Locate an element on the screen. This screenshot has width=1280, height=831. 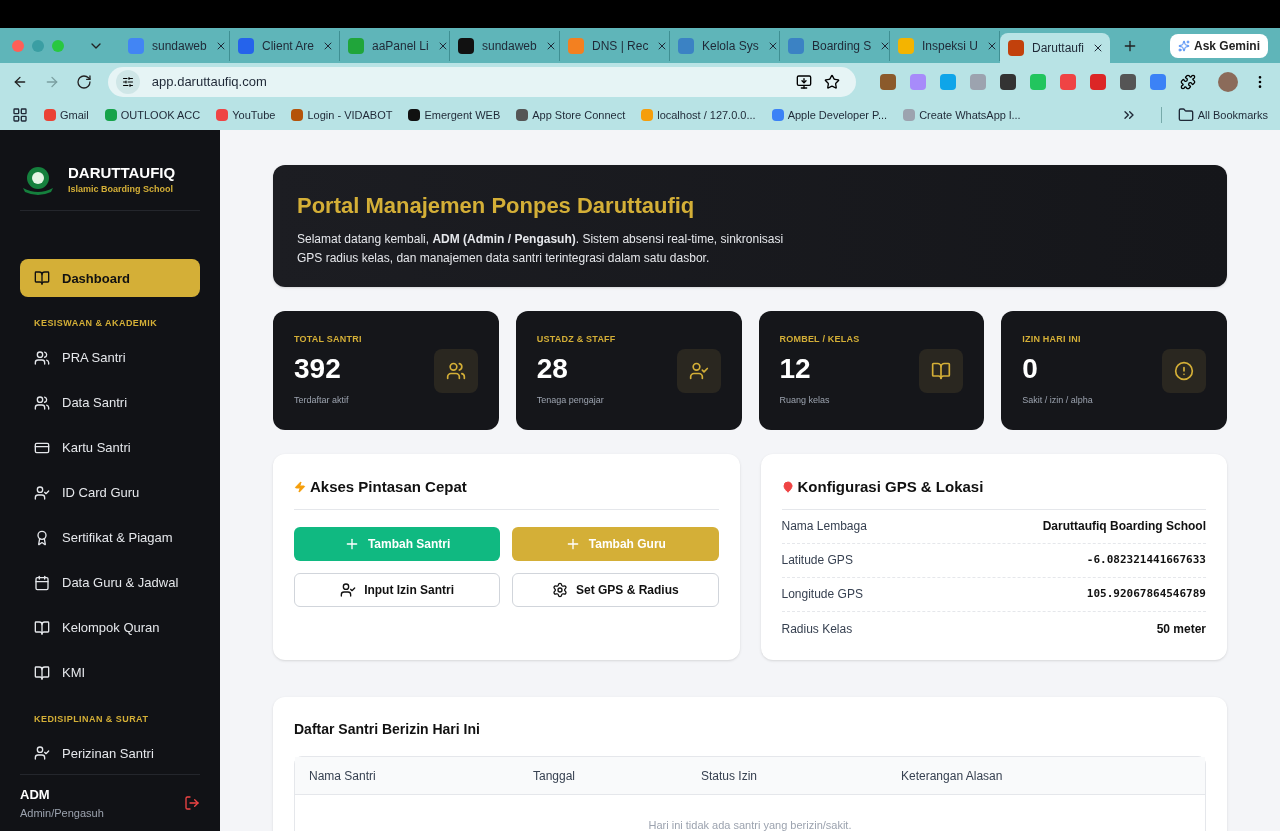
stat-label: TOTAL SANTRI is located at coordinates (328, 339).